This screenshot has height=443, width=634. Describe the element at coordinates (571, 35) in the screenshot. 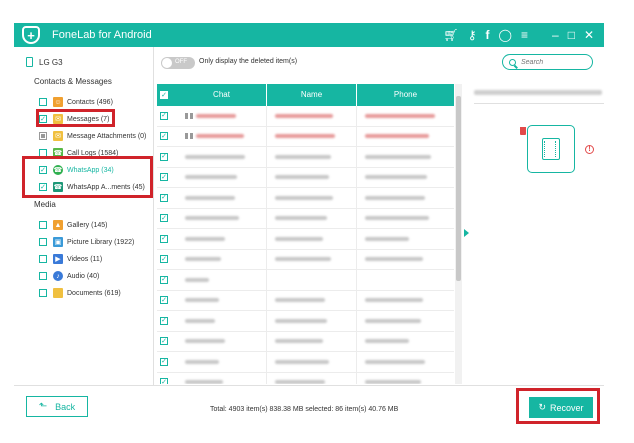

I see `maximize-icon: □` at that location.